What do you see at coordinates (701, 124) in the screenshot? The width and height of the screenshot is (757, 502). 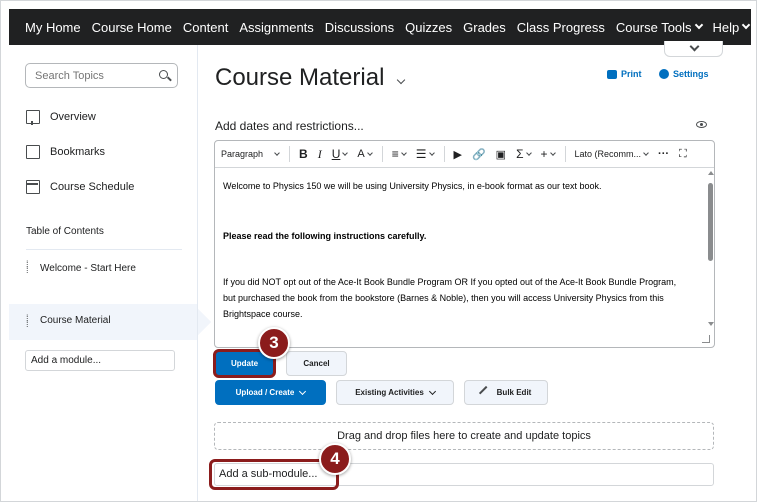 I see `eye-icon` at bounding box center [701, 124].